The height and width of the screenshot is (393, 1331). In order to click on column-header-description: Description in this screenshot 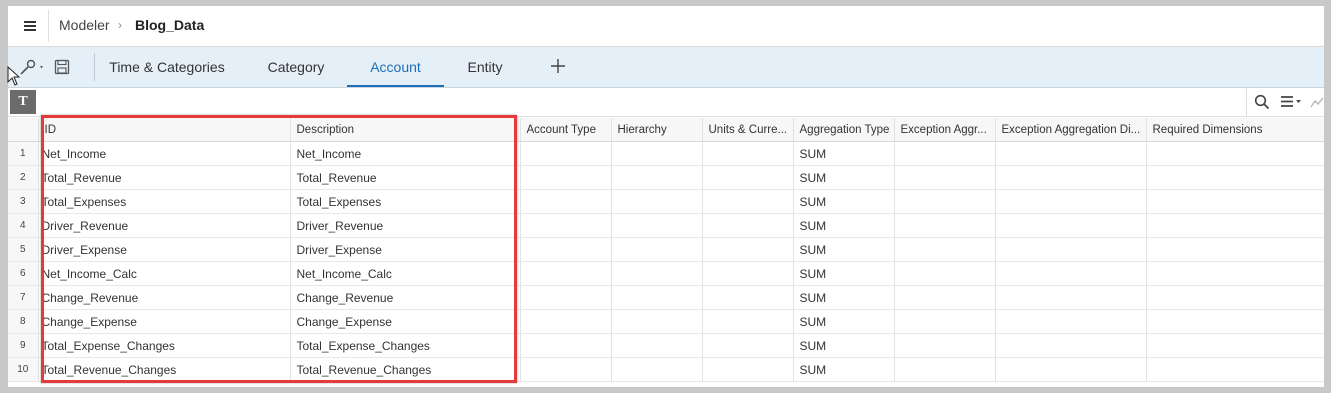, I will do `click(405, 130)`.